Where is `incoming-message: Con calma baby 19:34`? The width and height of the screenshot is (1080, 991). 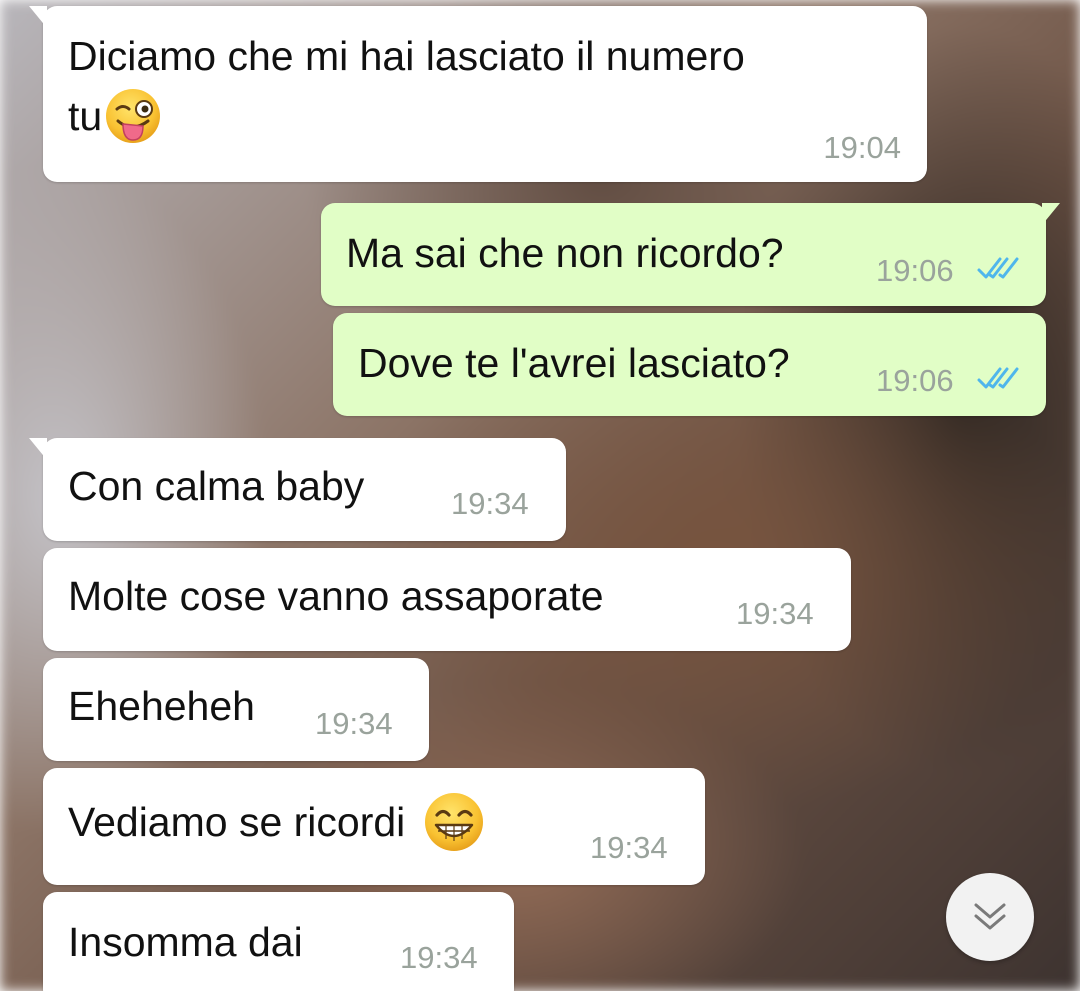
incoming-message: Con calma baby 19:34 is located at coordinates (297, 489).